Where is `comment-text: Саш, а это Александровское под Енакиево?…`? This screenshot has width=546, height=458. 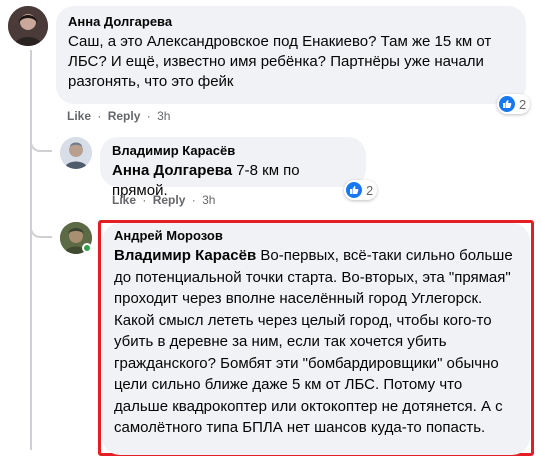 comment-text: Саш, а это Александровское под Енакиево?… is located at coordinates (280, 61).